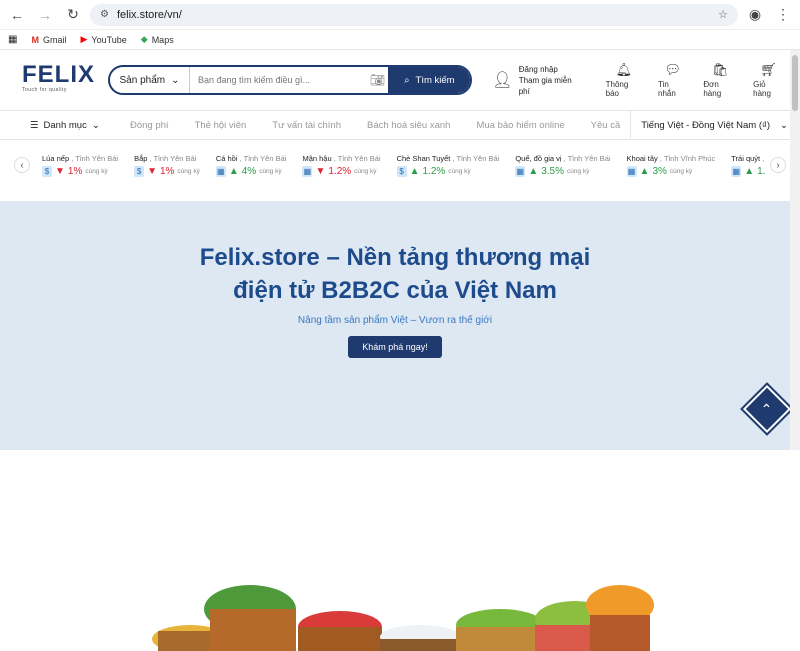 The height and width of the screenshot is (651, 800). Describe the element at coordinates (58, 80) in the screenshot. I see `felix-logo: FELIX Touch for quality` at that location.